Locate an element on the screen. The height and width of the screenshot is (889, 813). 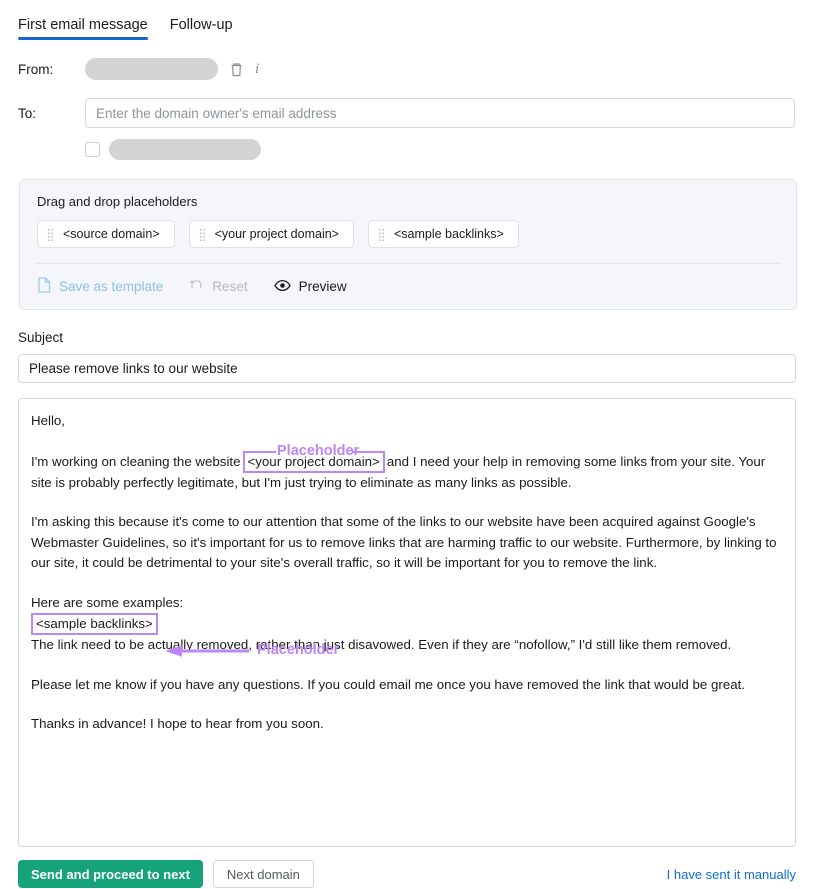
body-examples-intro: Here are some examples: is located at coordinates (107, 602).